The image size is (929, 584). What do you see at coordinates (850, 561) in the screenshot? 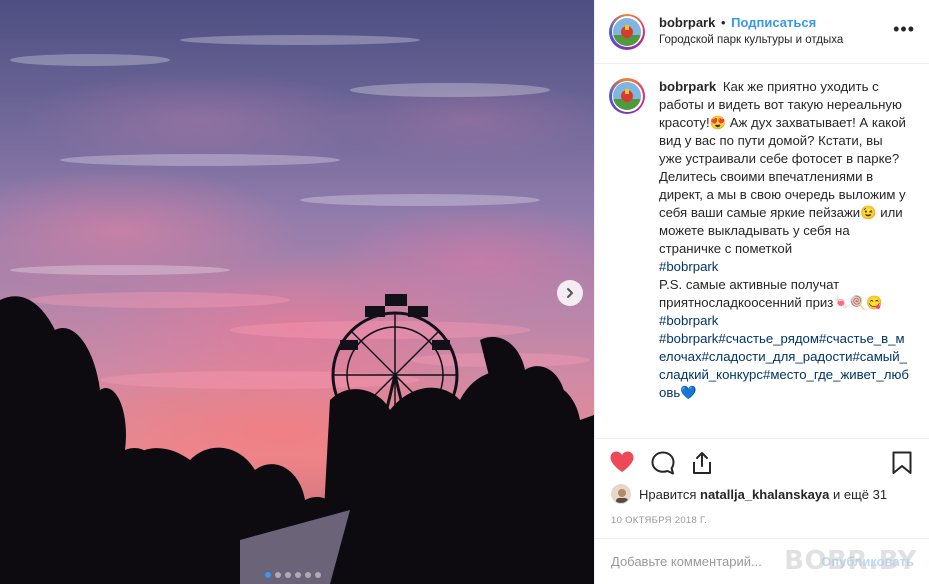
I see `watermark-logo: BOBR.BY` at bounding box center [850, 561].